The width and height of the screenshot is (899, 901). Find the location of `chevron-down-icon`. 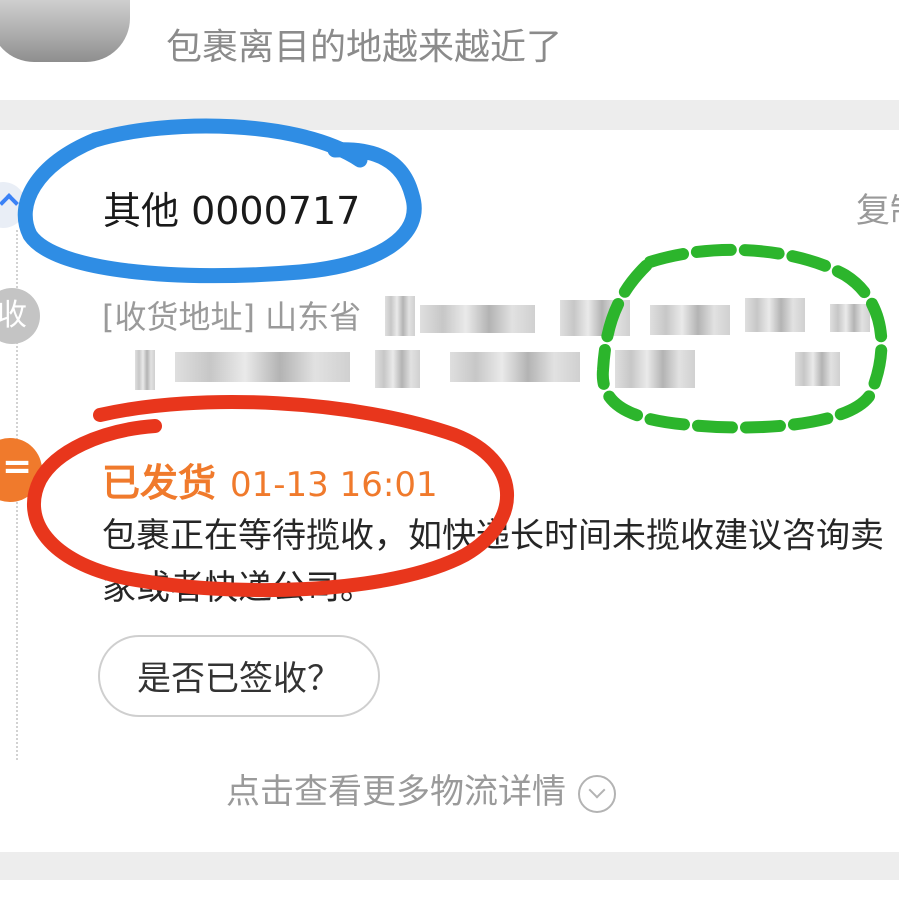

chevron-down-icon is located at coordinates (597, 793).